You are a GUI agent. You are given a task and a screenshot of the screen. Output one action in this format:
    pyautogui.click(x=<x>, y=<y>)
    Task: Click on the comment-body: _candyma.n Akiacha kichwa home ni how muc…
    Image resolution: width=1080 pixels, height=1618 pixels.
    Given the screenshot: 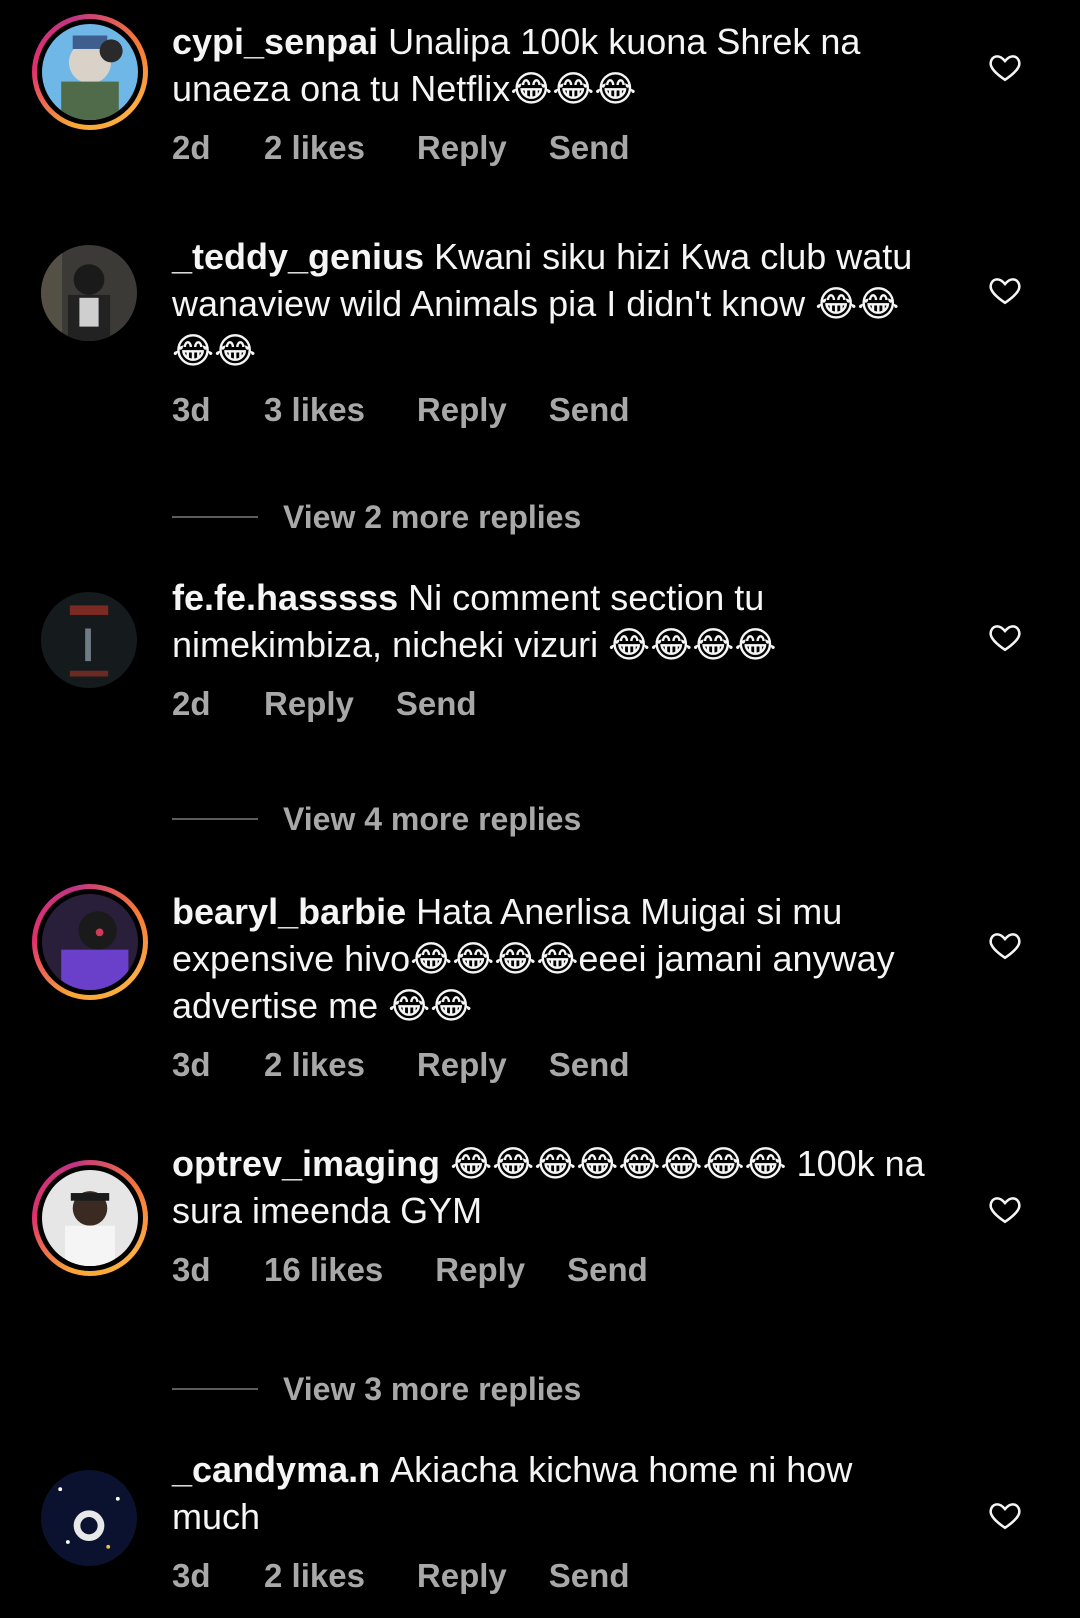 What is the action you would take?
    pyautogui.click(x=552, y=1522)
    